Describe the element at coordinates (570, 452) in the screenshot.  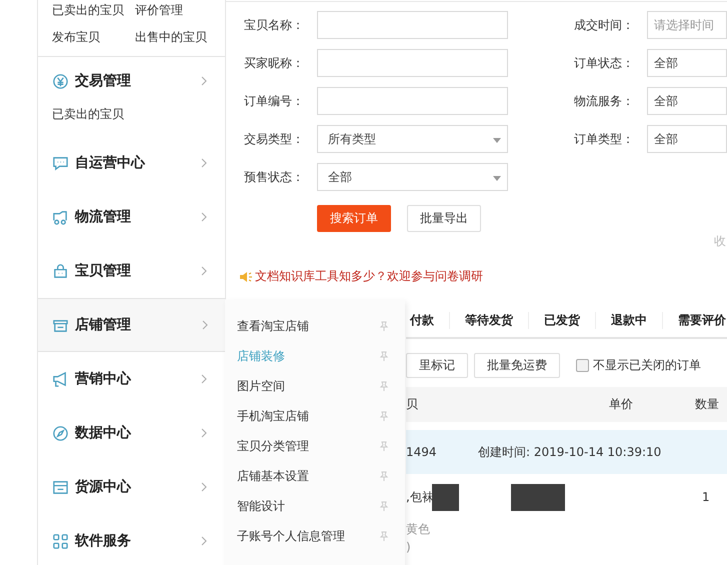
I see `created-time: 创建时间: 2019-10-14 10:39:10` at that location.